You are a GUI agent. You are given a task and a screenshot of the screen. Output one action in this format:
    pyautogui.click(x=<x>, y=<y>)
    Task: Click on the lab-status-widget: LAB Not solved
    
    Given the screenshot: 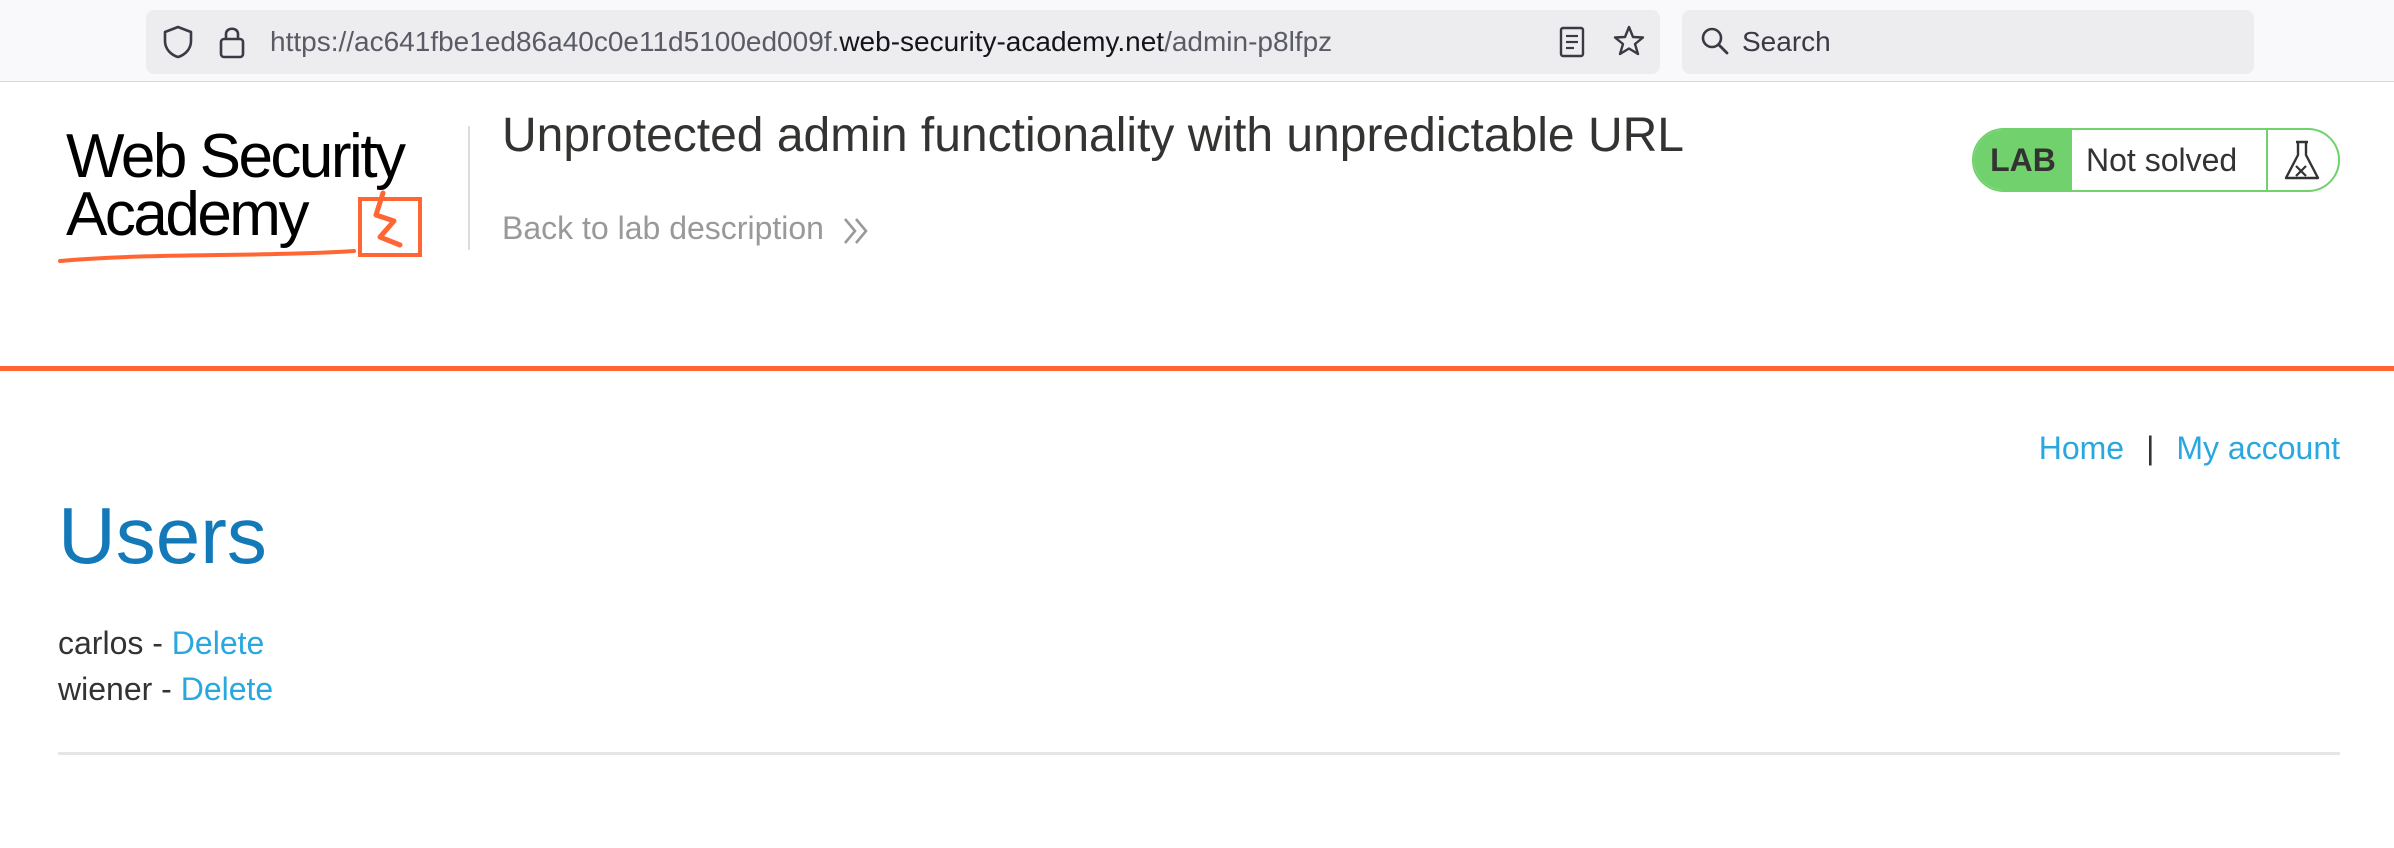 What is the action you would take?
    pyautogui.click(x=2156, y=160)
    